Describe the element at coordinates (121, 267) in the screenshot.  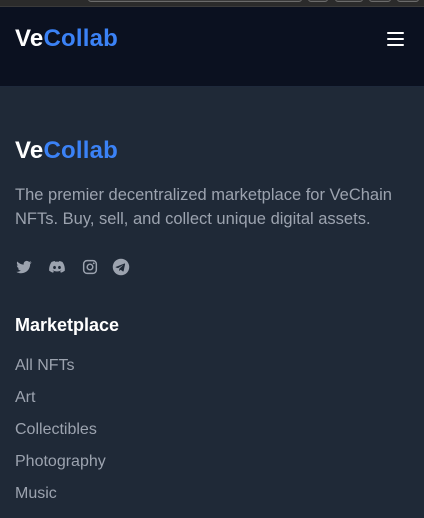
I see `telegram-icon` at that location.